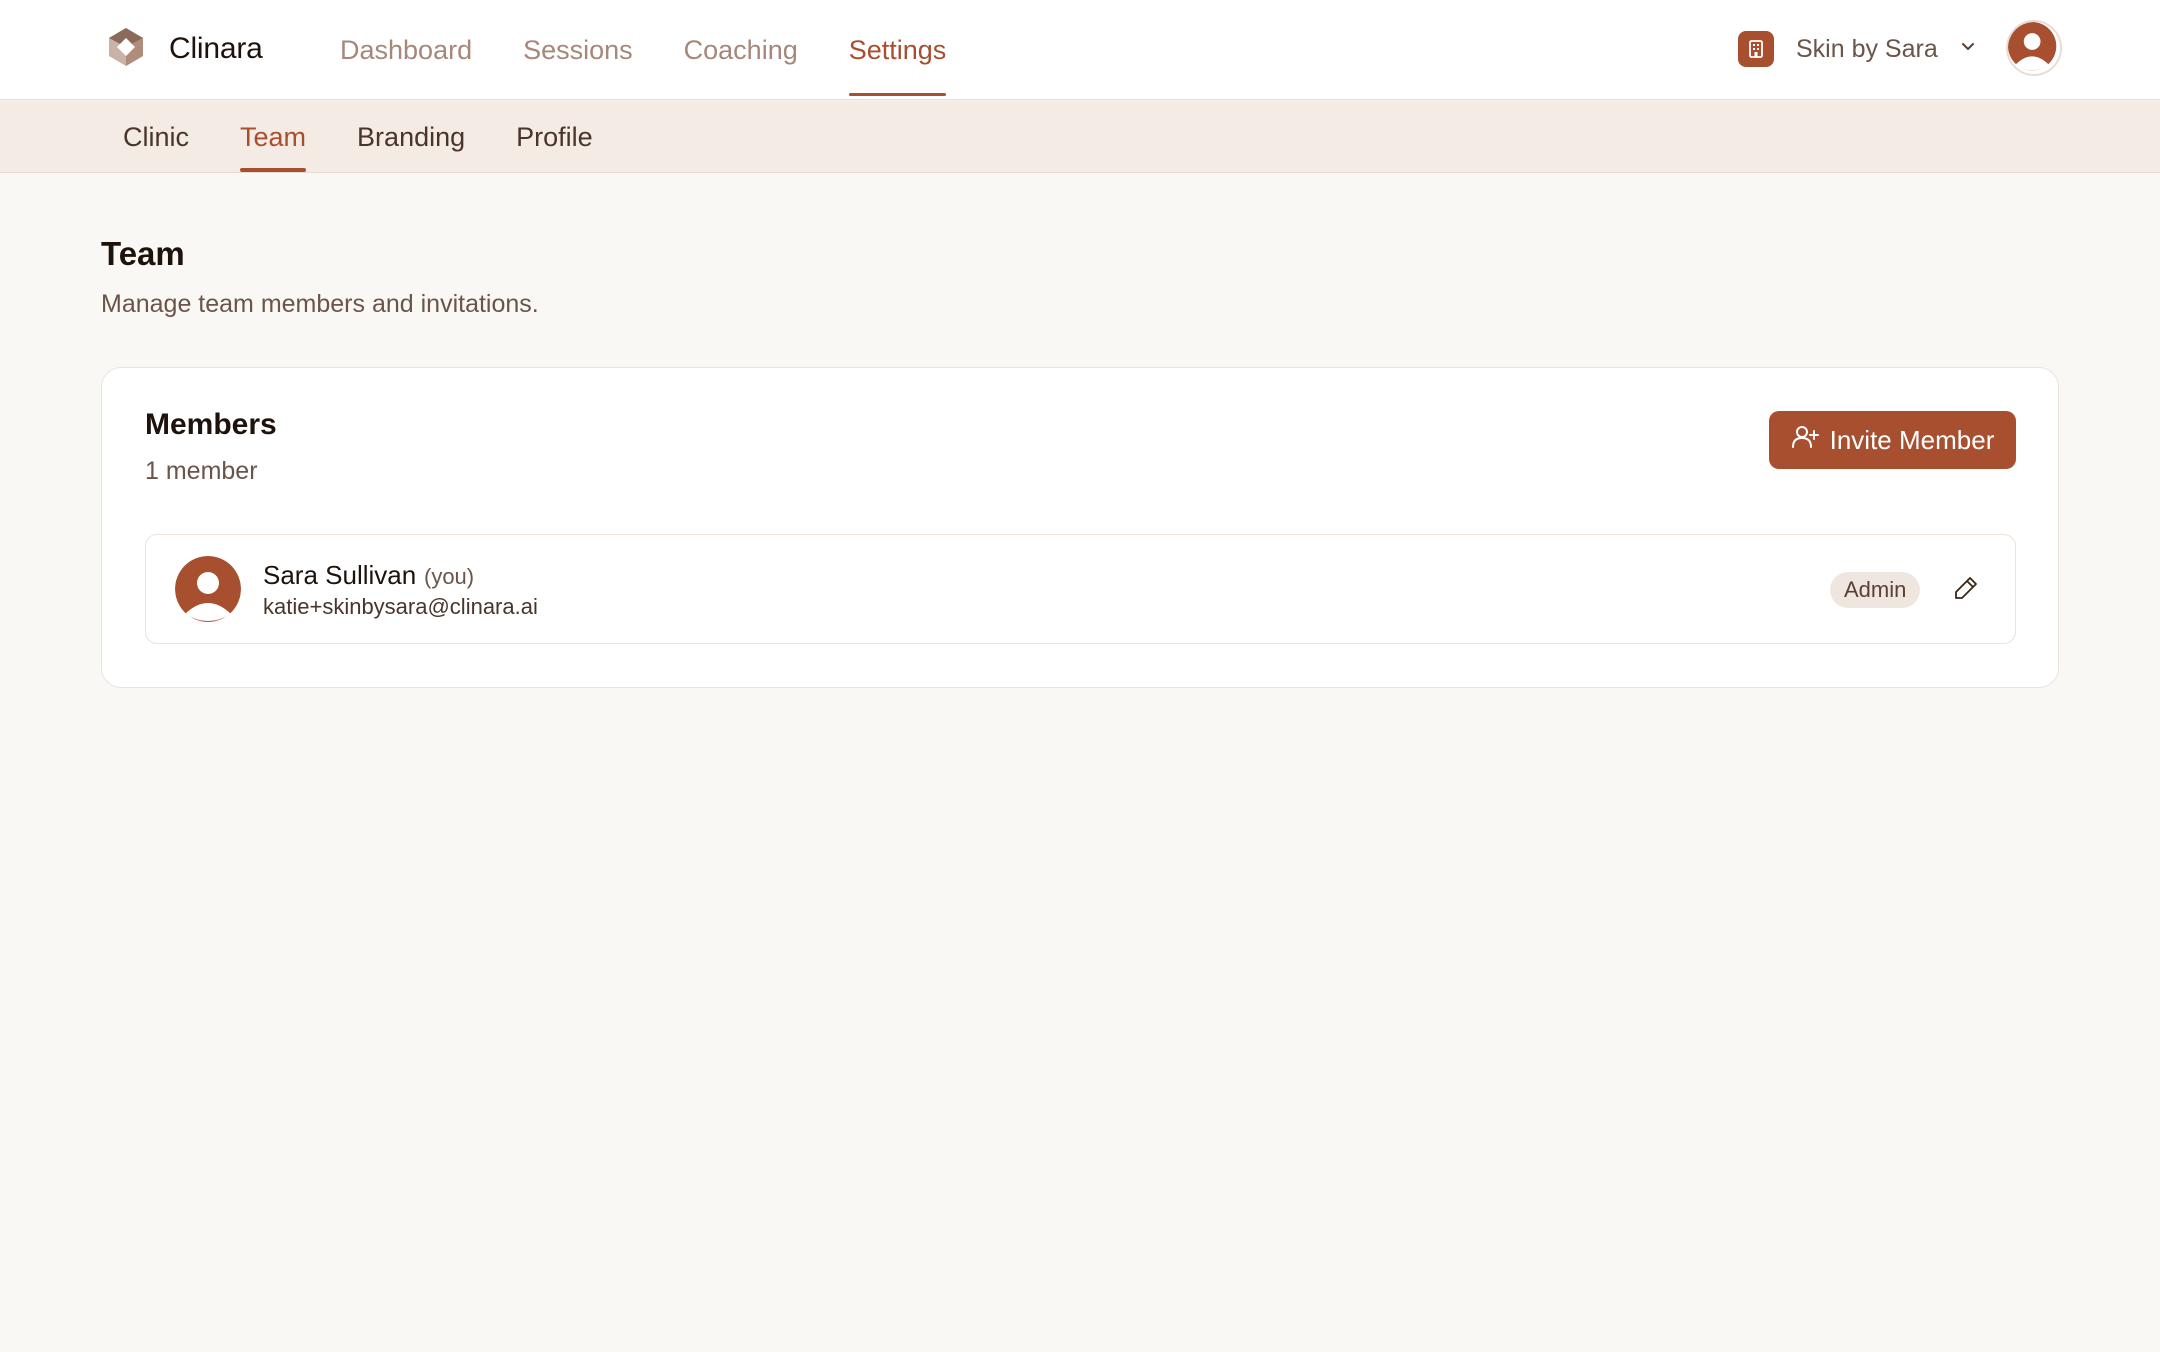 The height and width of the screenshot is (1352, 2160). Describe the element at coordinates (201, 471) in the screenshot. I see `members-count: 1 member` at that location.